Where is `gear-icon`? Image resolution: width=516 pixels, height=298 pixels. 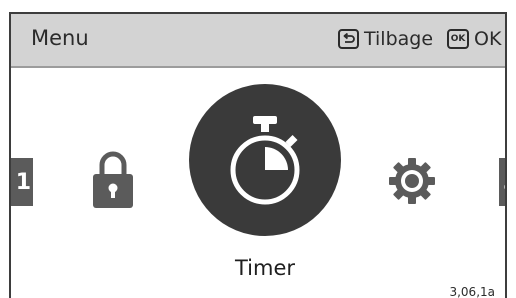
gear-icon is located at coordinates (412, 183).